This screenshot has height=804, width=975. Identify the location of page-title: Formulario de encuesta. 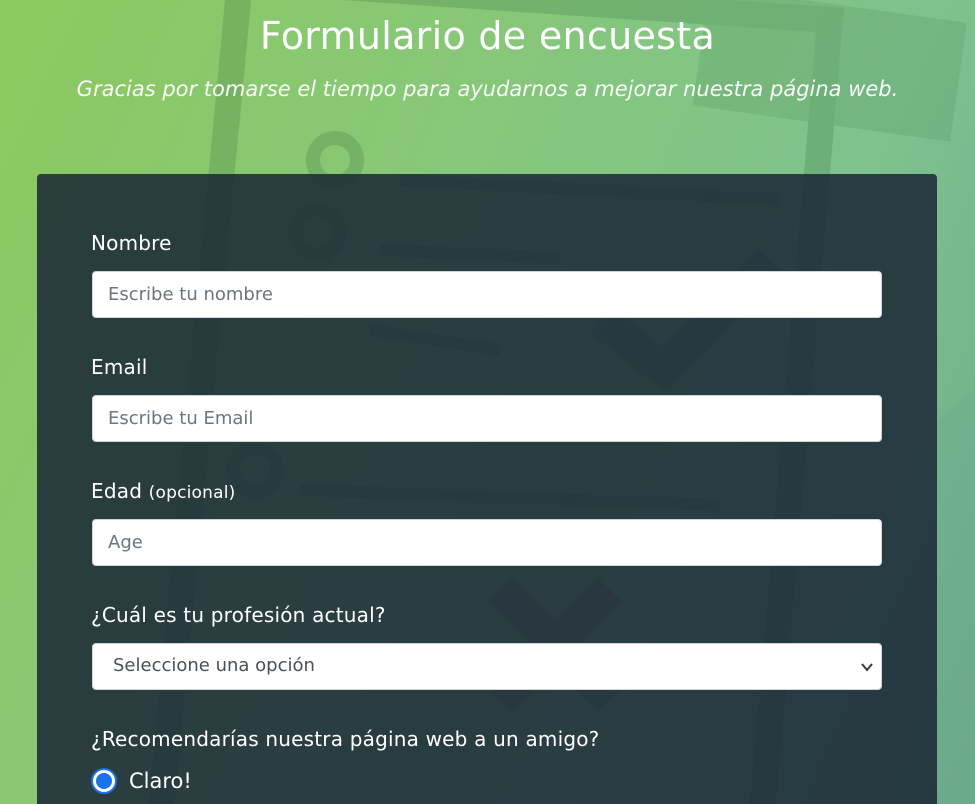
(487, 36).